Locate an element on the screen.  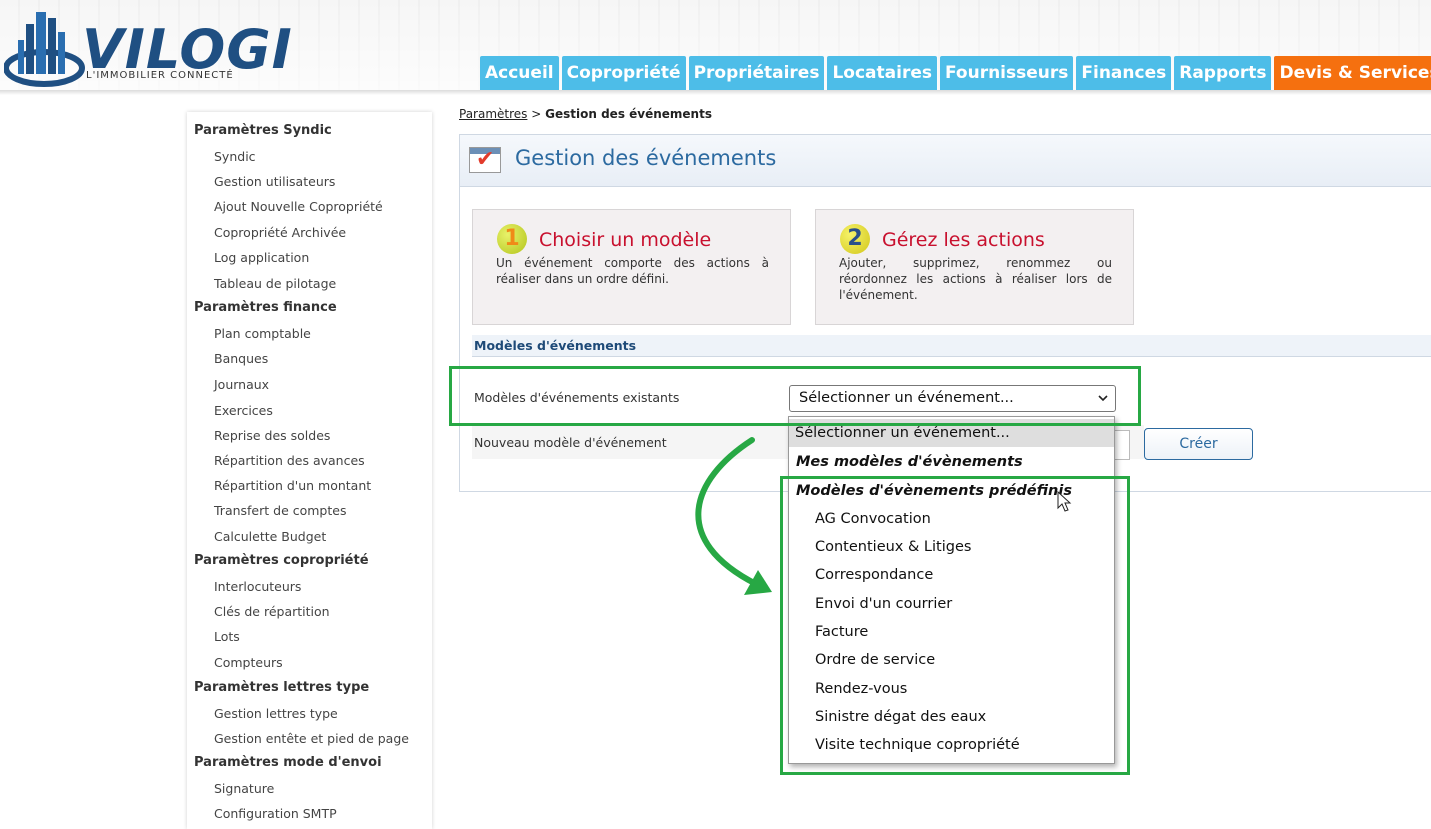
annotation-arrow-icon is located at coordinates (733, 516).